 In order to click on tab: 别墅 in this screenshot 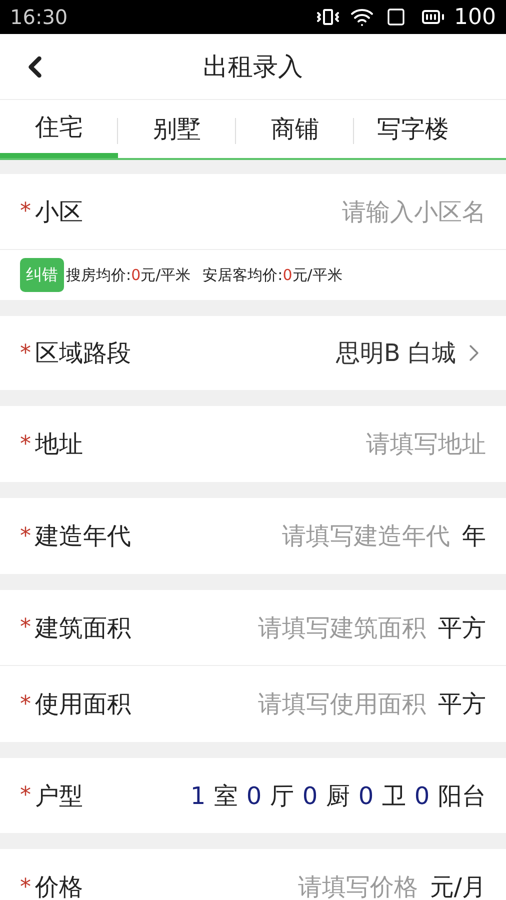, I will do `click(177, 129)`.